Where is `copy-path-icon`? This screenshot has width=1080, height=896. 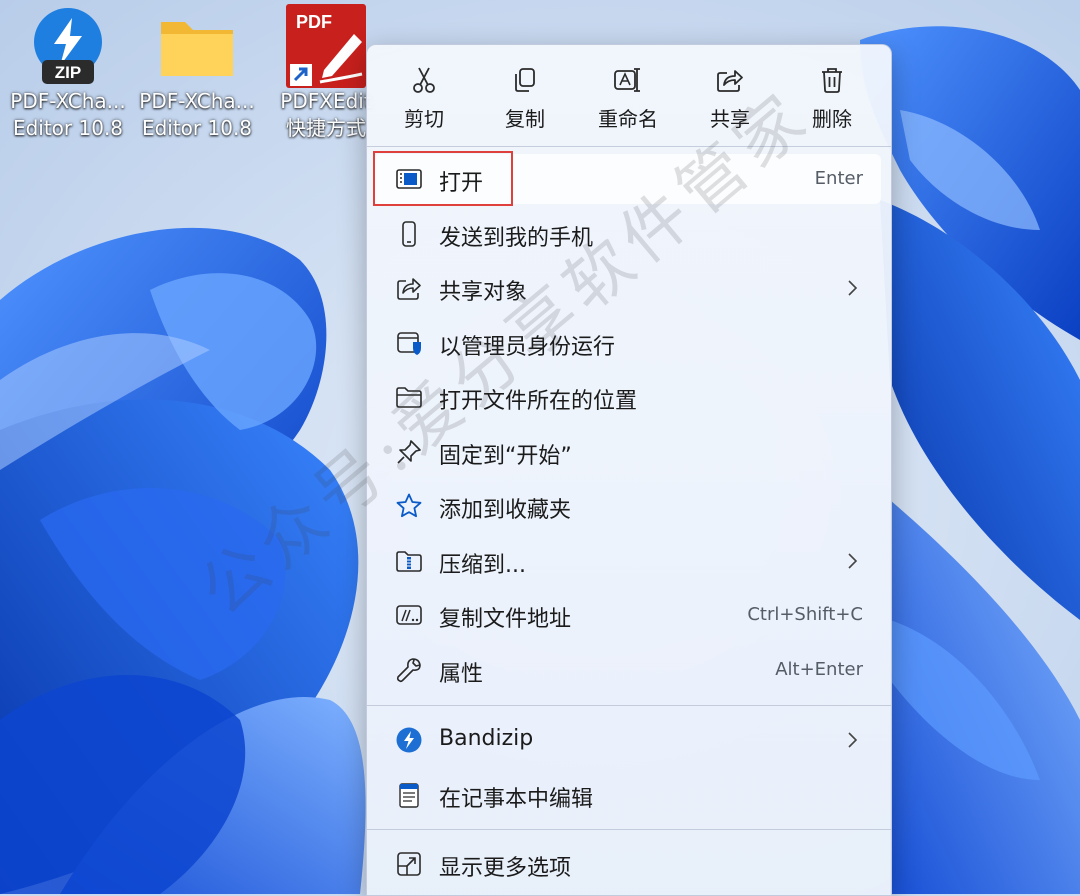
copy-path-icon is located at coordinates (409, 615).